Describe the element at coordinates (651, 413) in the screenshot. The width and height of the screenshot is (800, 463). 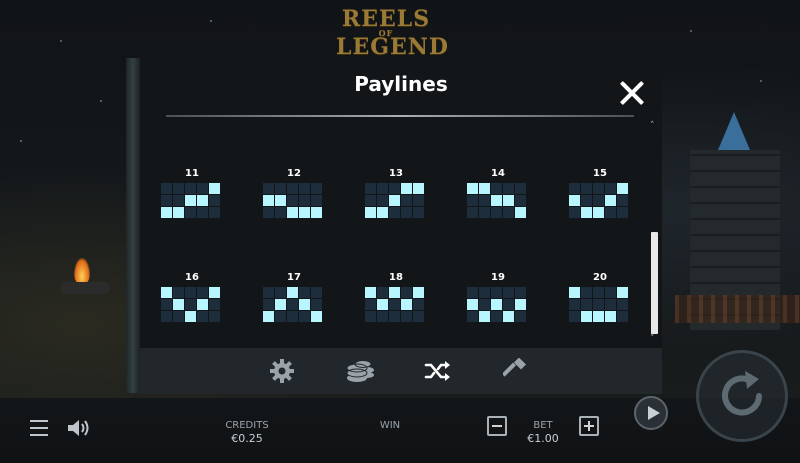
I see `autoplay-button` at that location.